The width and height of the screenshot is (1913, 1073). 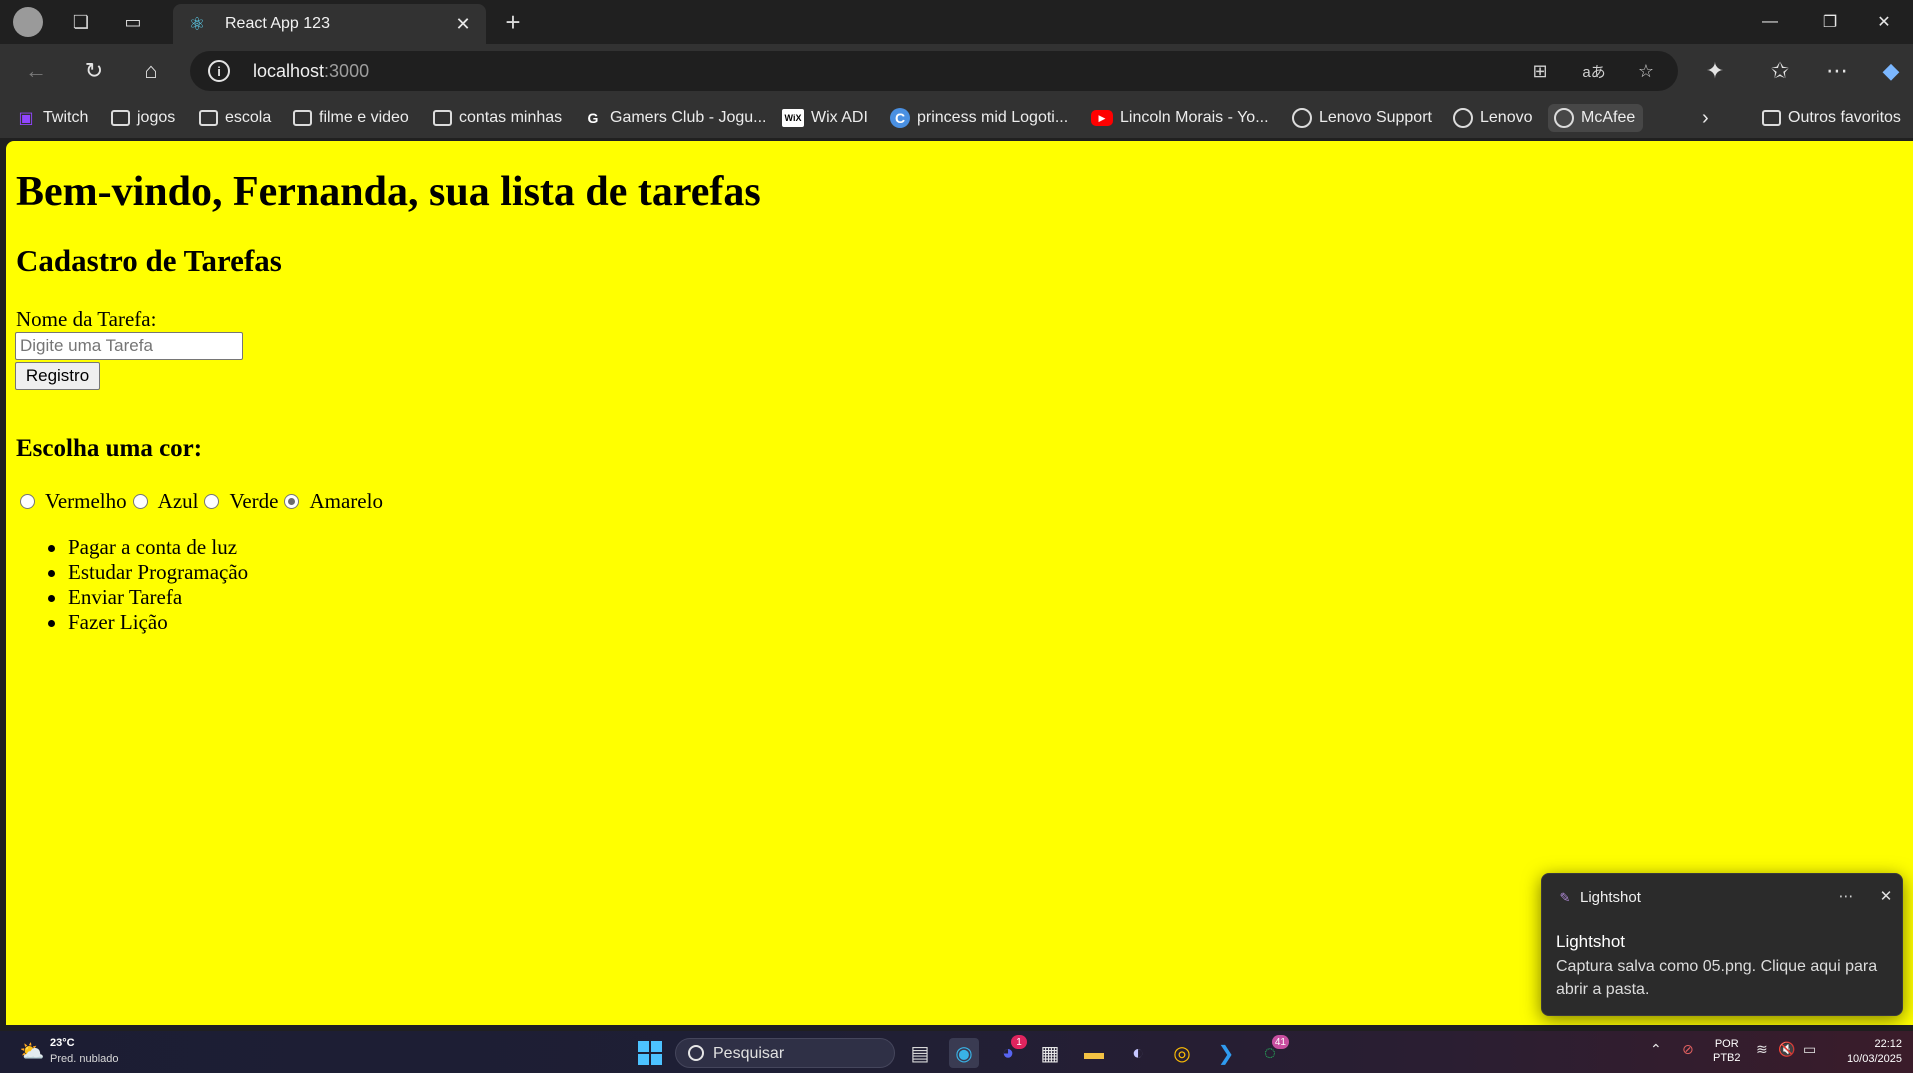 What do you see at coordinates (1809, 1049) in the screenshot?
I see `battery-icon: ▭` at bounding box center [1809, 1049].